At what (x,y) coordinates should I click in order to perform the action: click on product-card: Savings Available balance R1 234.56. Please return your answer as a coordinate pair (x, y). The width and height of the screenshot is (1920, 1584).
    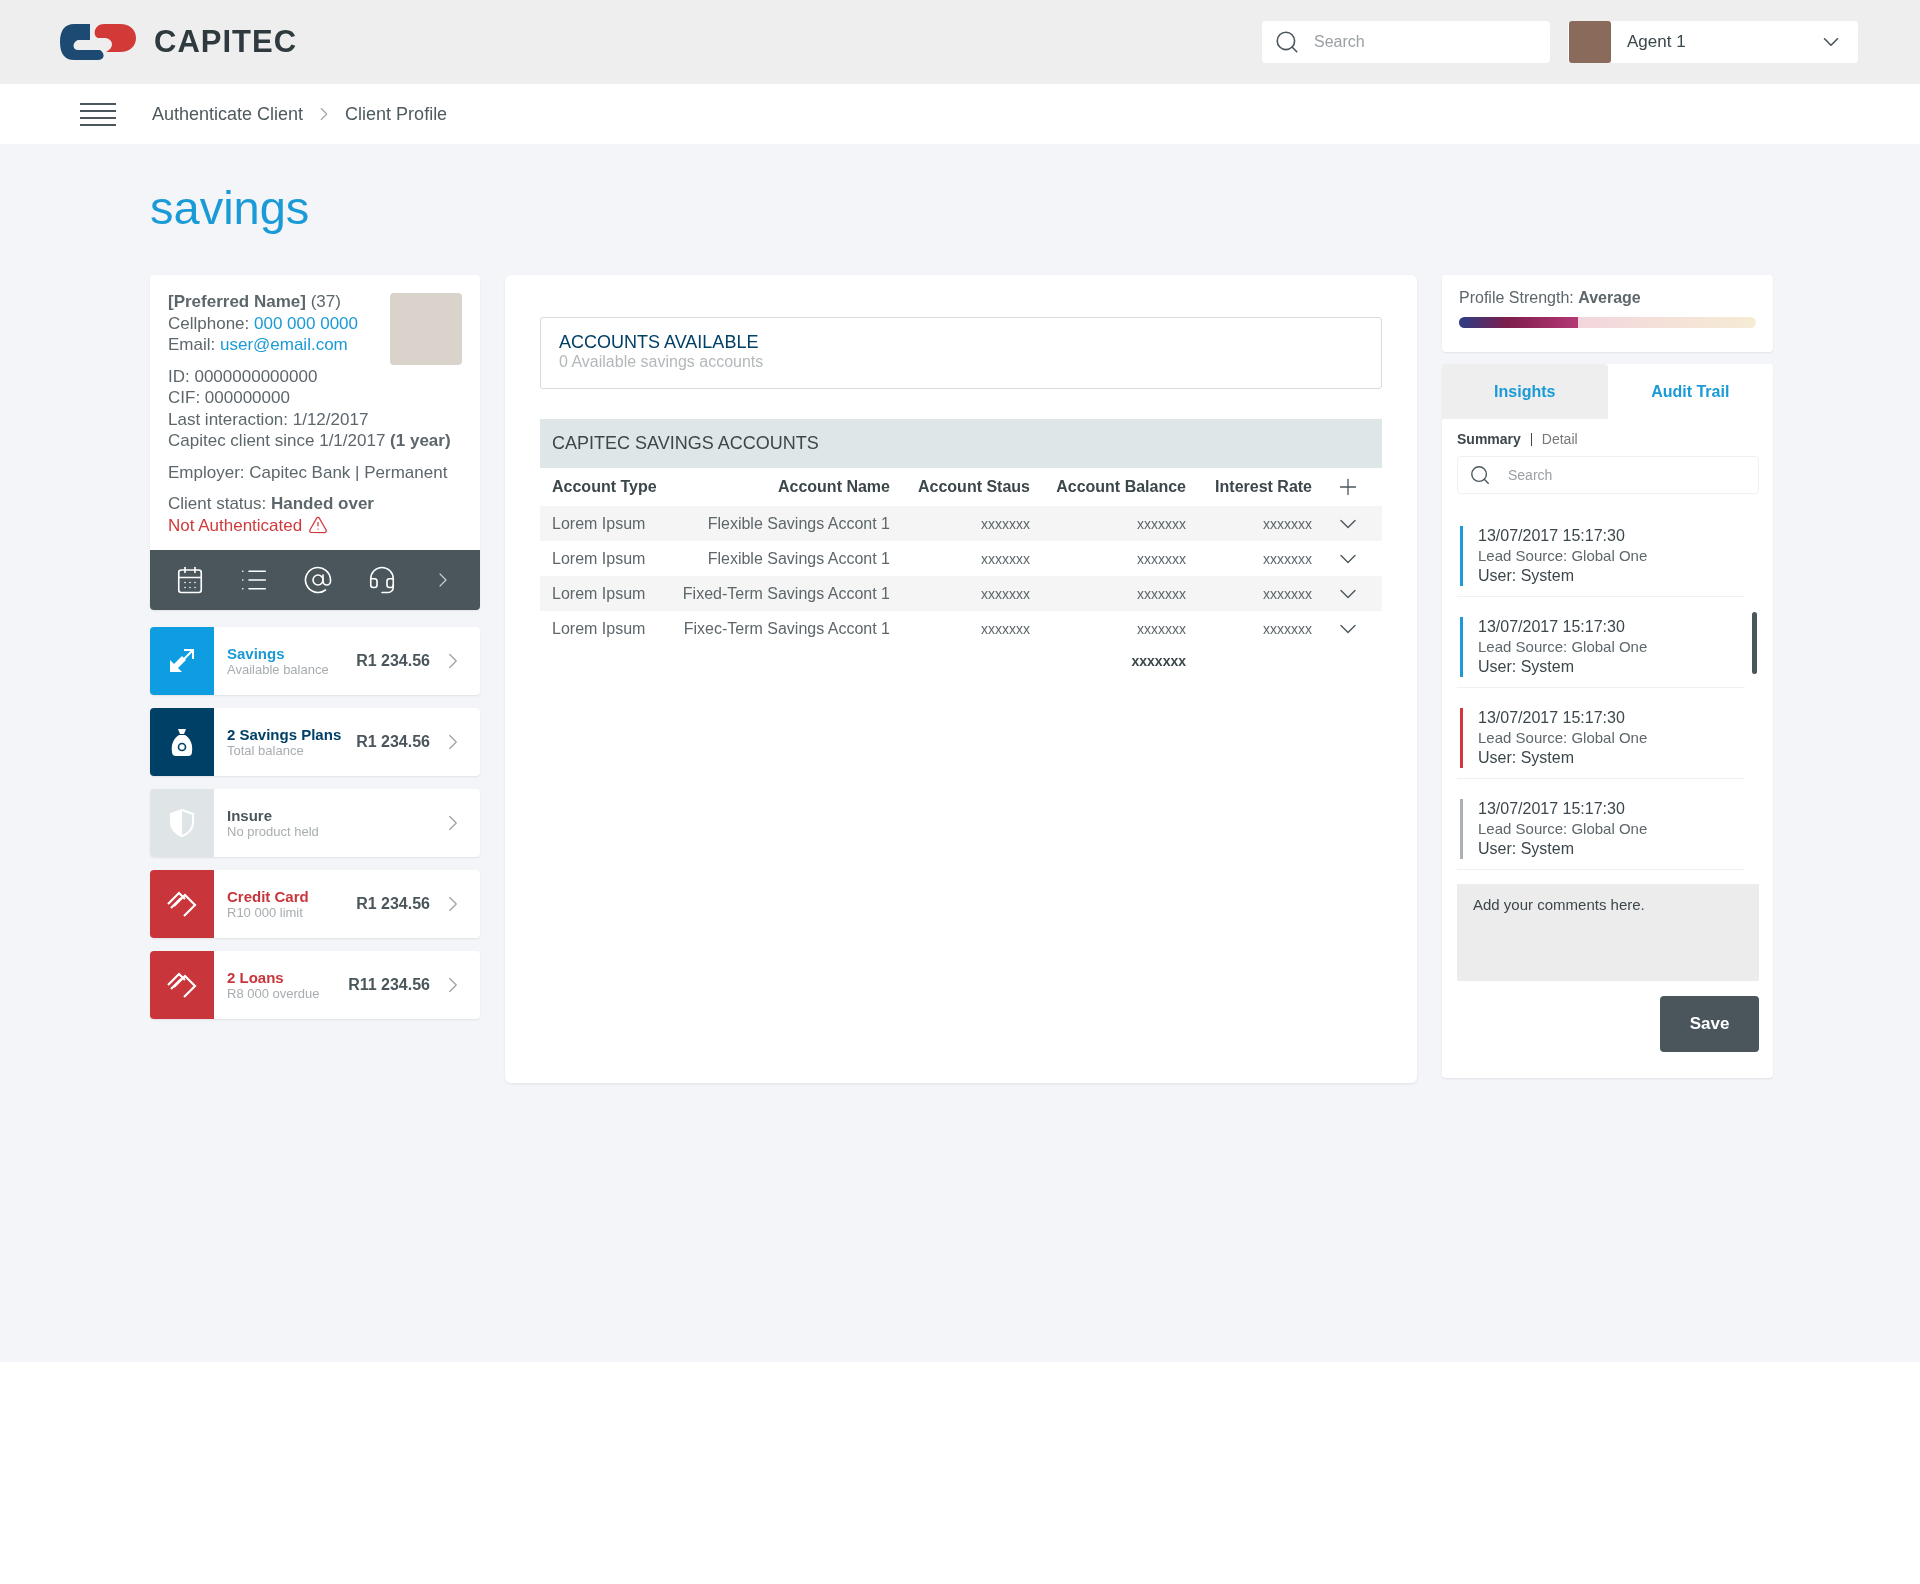
    Looking at the image, I should click on (315, 661).